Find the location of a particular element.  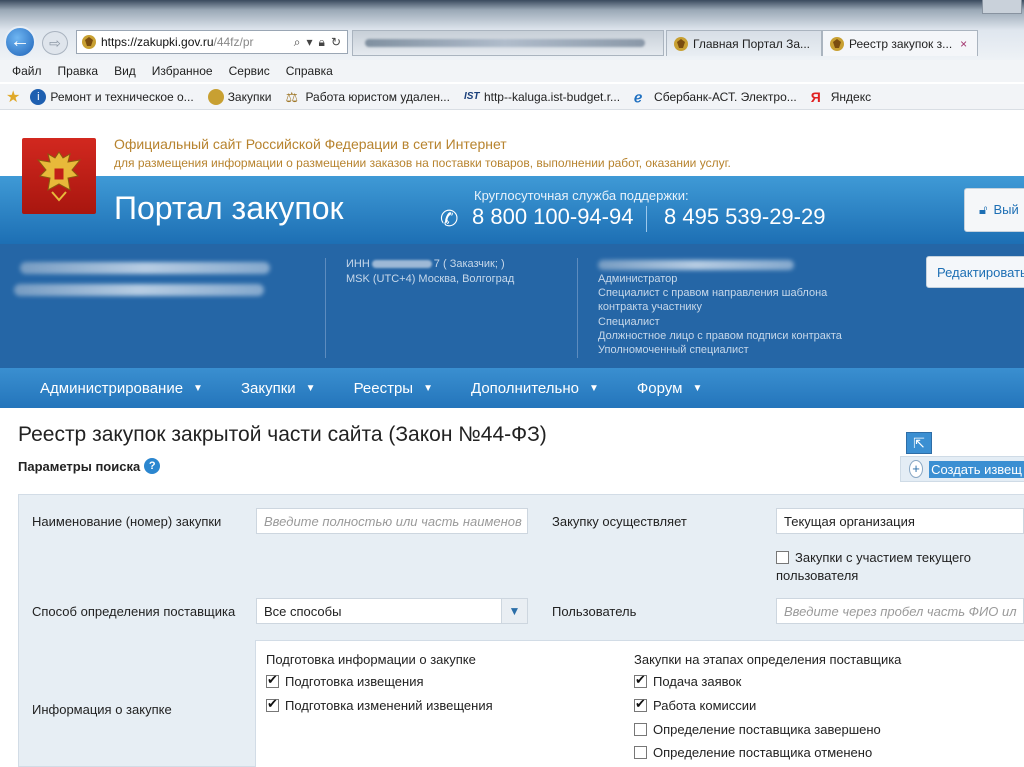

yandex-icon: Я is located at coordinates (815, 96).